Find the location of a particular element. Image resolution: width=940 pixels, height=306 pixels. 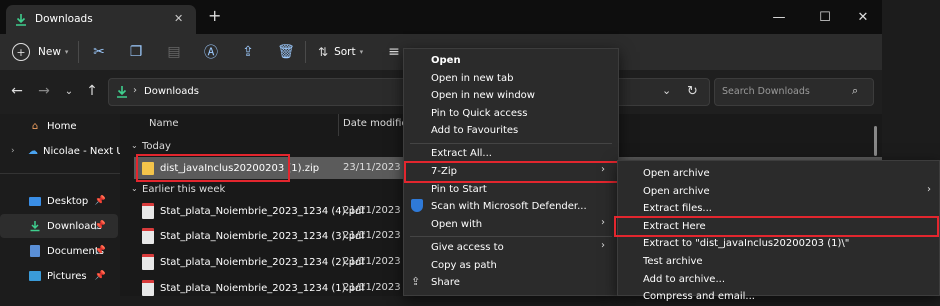

plus-icon: + is located at coordinates (21, 52).